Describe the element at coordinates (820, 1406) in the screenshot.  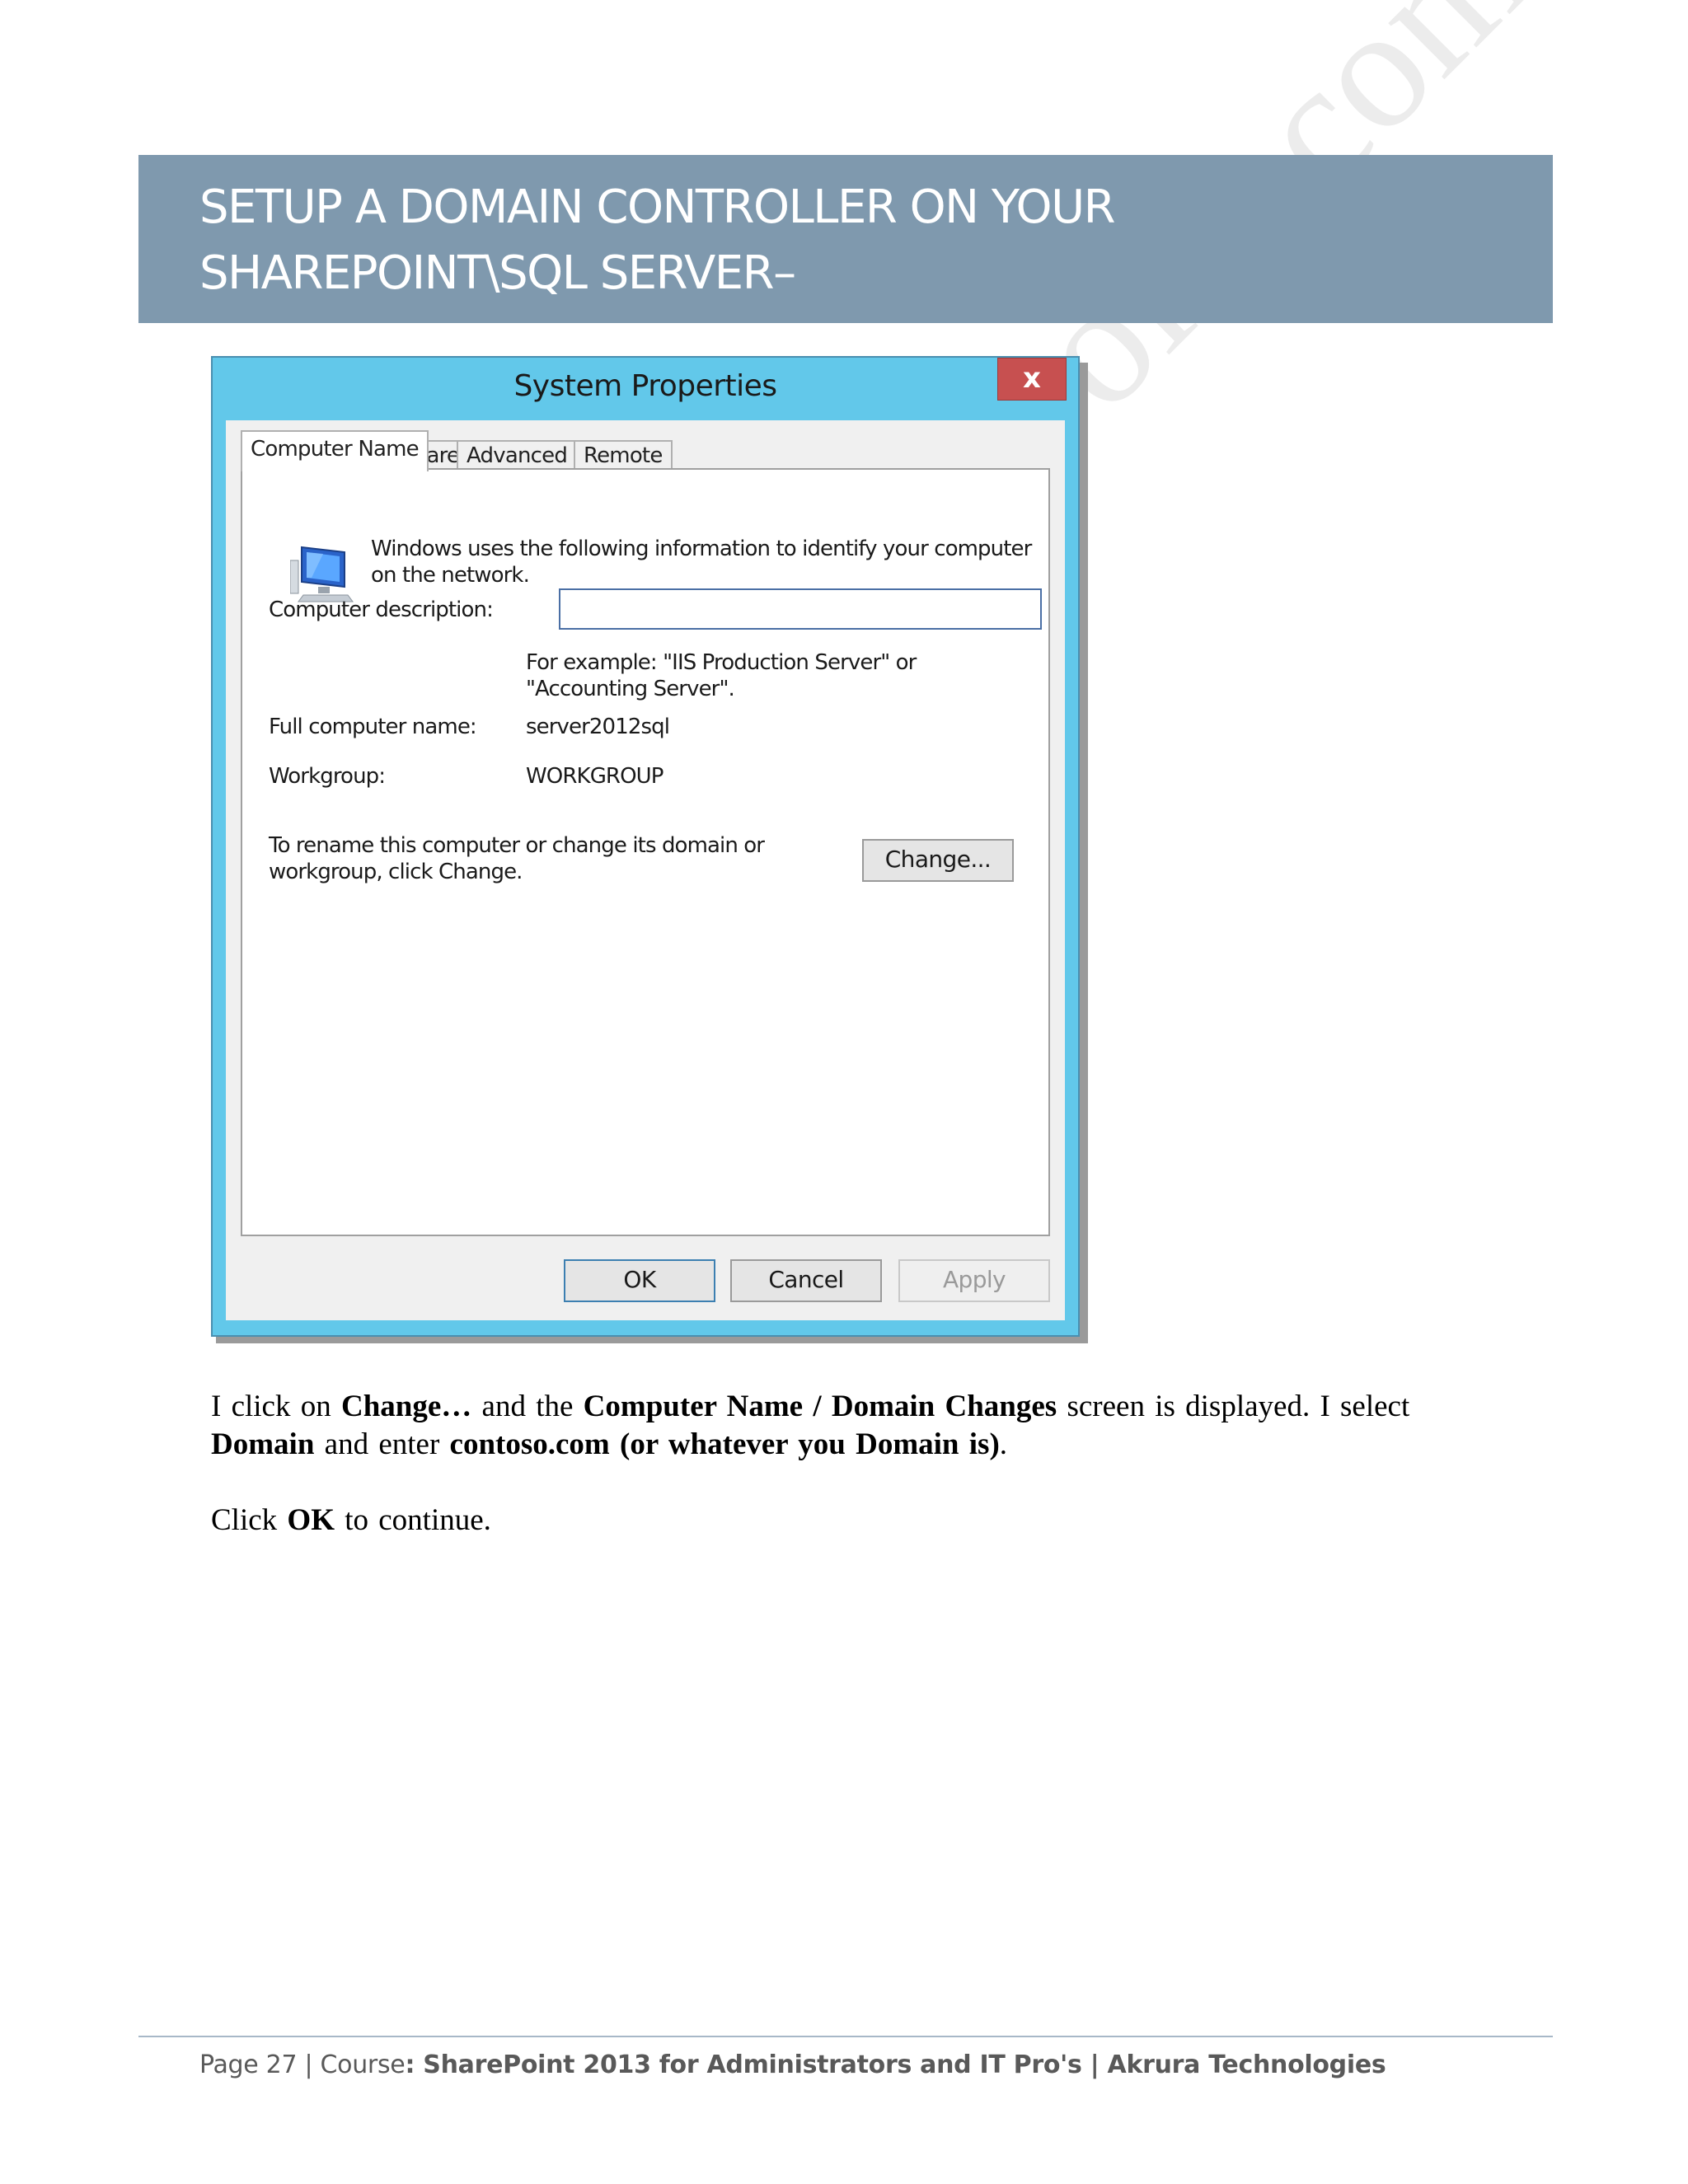
I see `body-bold-screen-name: Computer Name / Domain Changes` at that location.